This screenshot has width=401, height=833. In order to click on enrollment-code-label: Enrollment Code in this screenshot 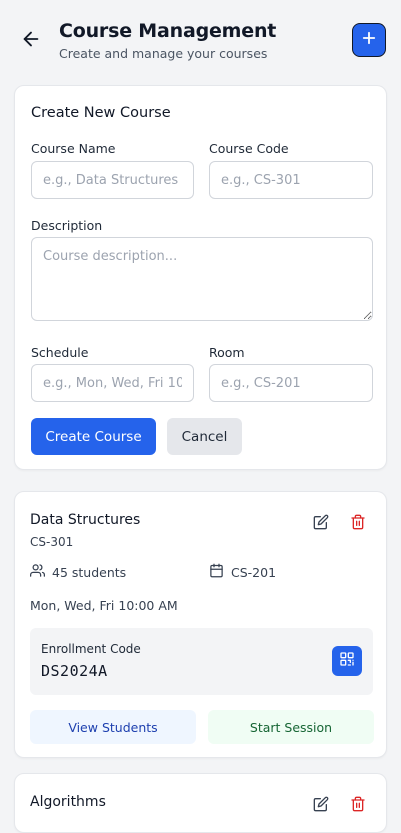, I will do `click(91, 649)`.